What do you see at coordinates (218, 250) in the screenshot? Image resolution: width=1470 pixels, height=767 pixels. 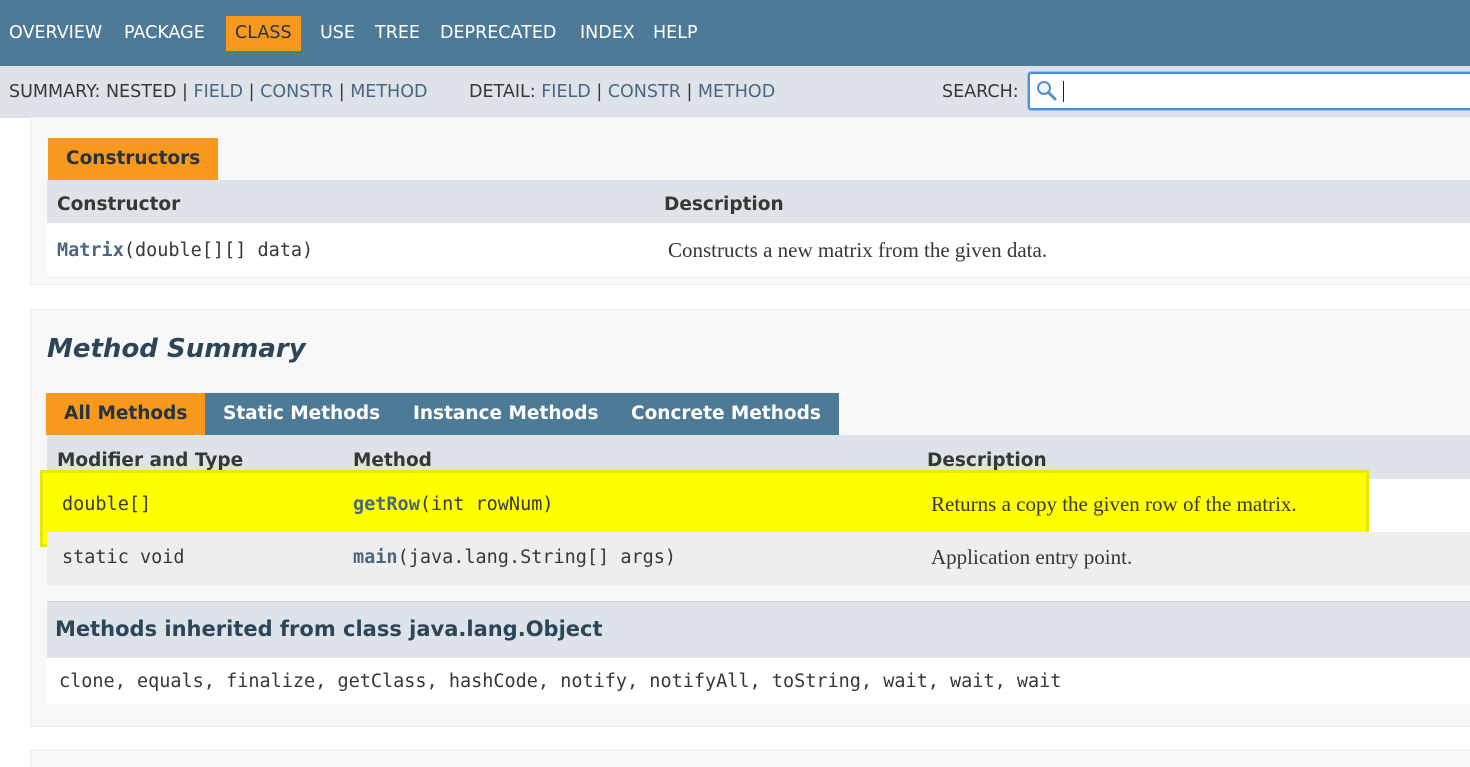 I see `constructor-params: (double[][] data)` at bounding box center [218, 250].